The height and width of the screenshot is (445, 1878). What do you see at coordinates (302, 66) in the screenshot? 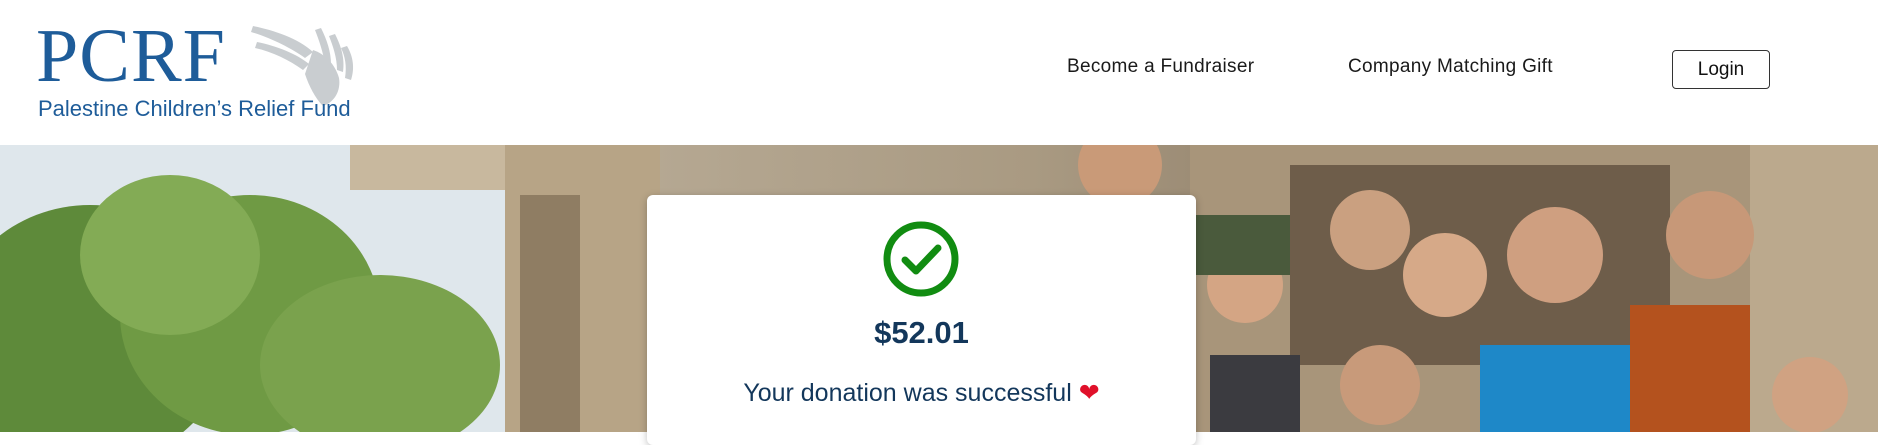
I see `hands-icon` at bounding box center [302, 66].